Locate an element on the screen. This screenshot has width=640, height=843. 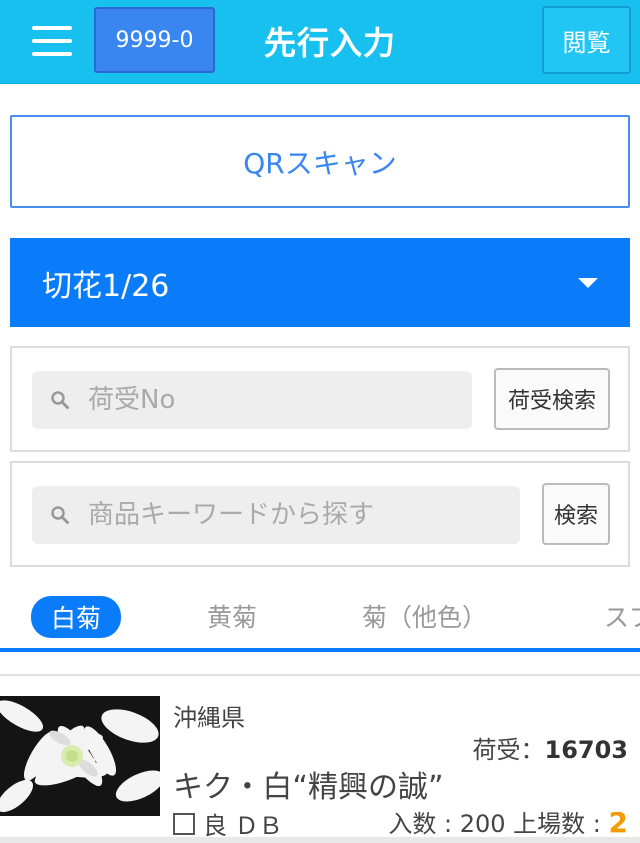
quantity-label: 入数 : 200 上場数 : is located at coordinates (498, 824).